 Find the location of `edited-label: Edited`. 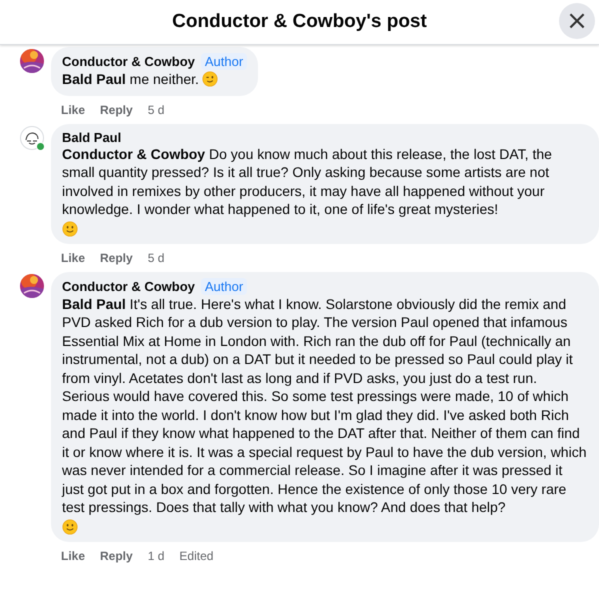

edited-label: Edited is located at coordinates (196, 555).